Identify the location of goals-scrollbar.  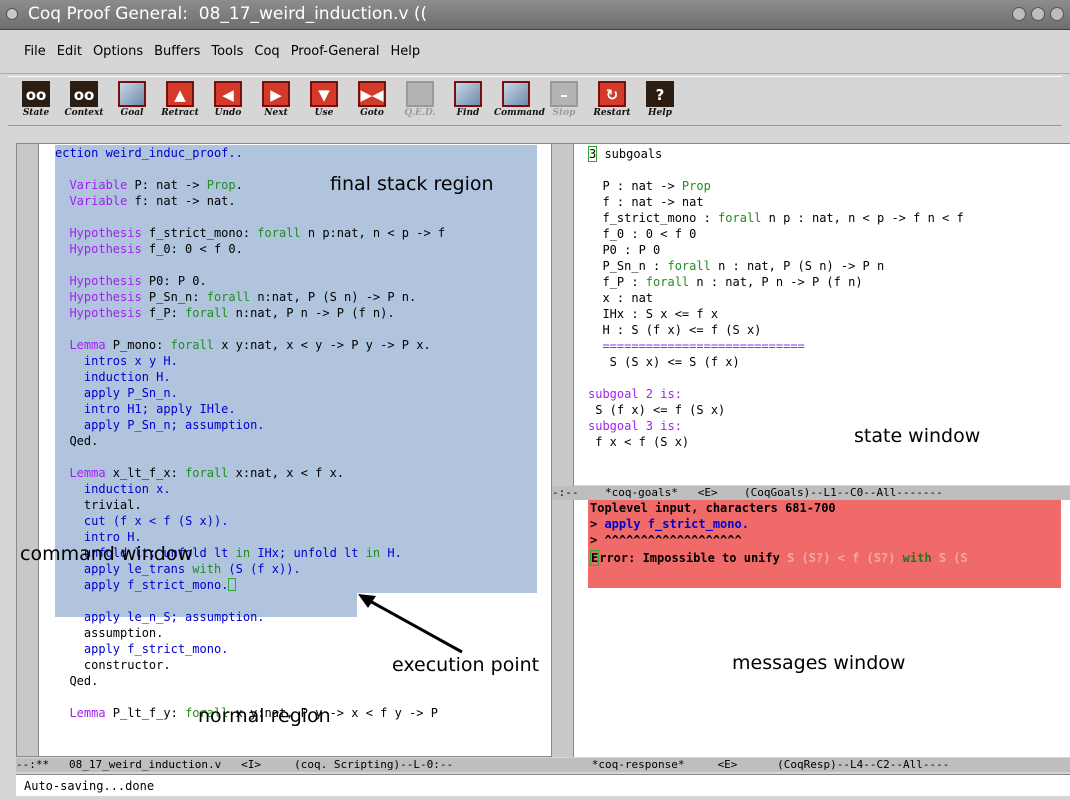
(563, 315).